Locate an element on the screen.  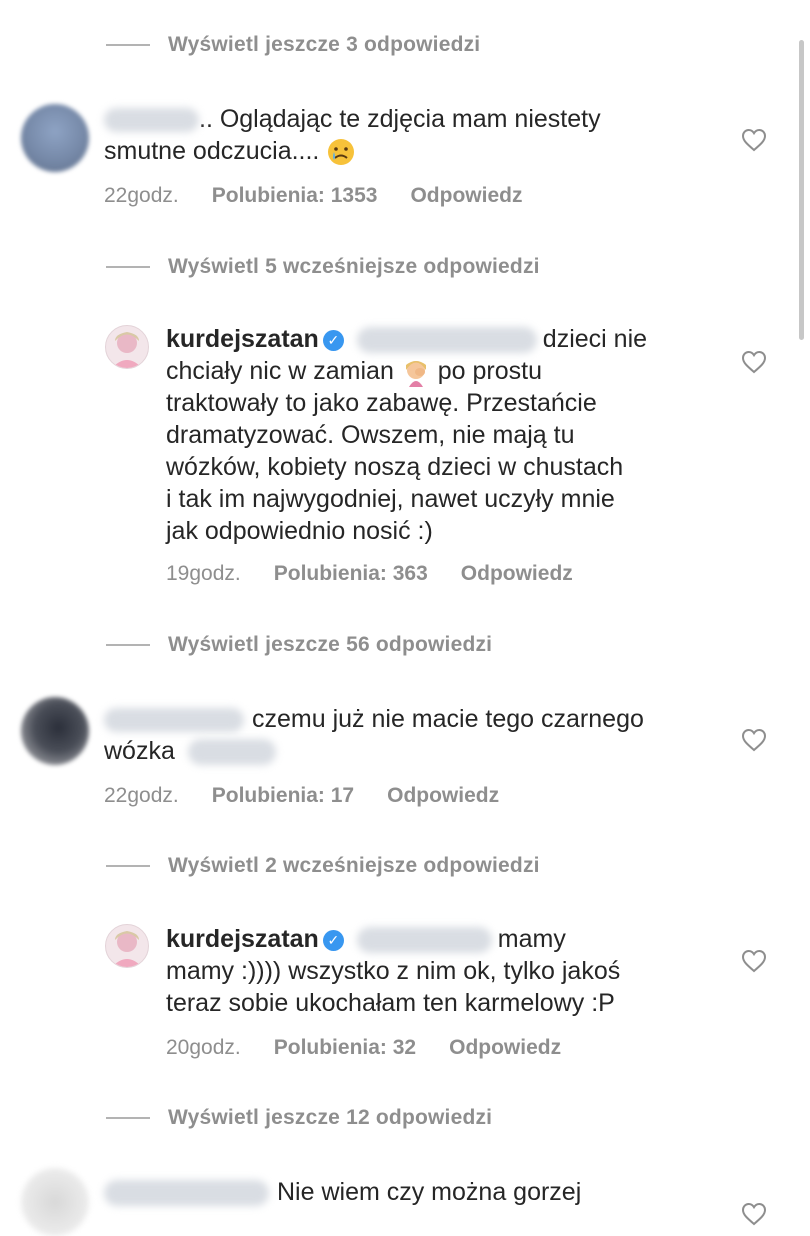
likes-count-button: Polubienia: 363 is located at coordinates (351, 574).